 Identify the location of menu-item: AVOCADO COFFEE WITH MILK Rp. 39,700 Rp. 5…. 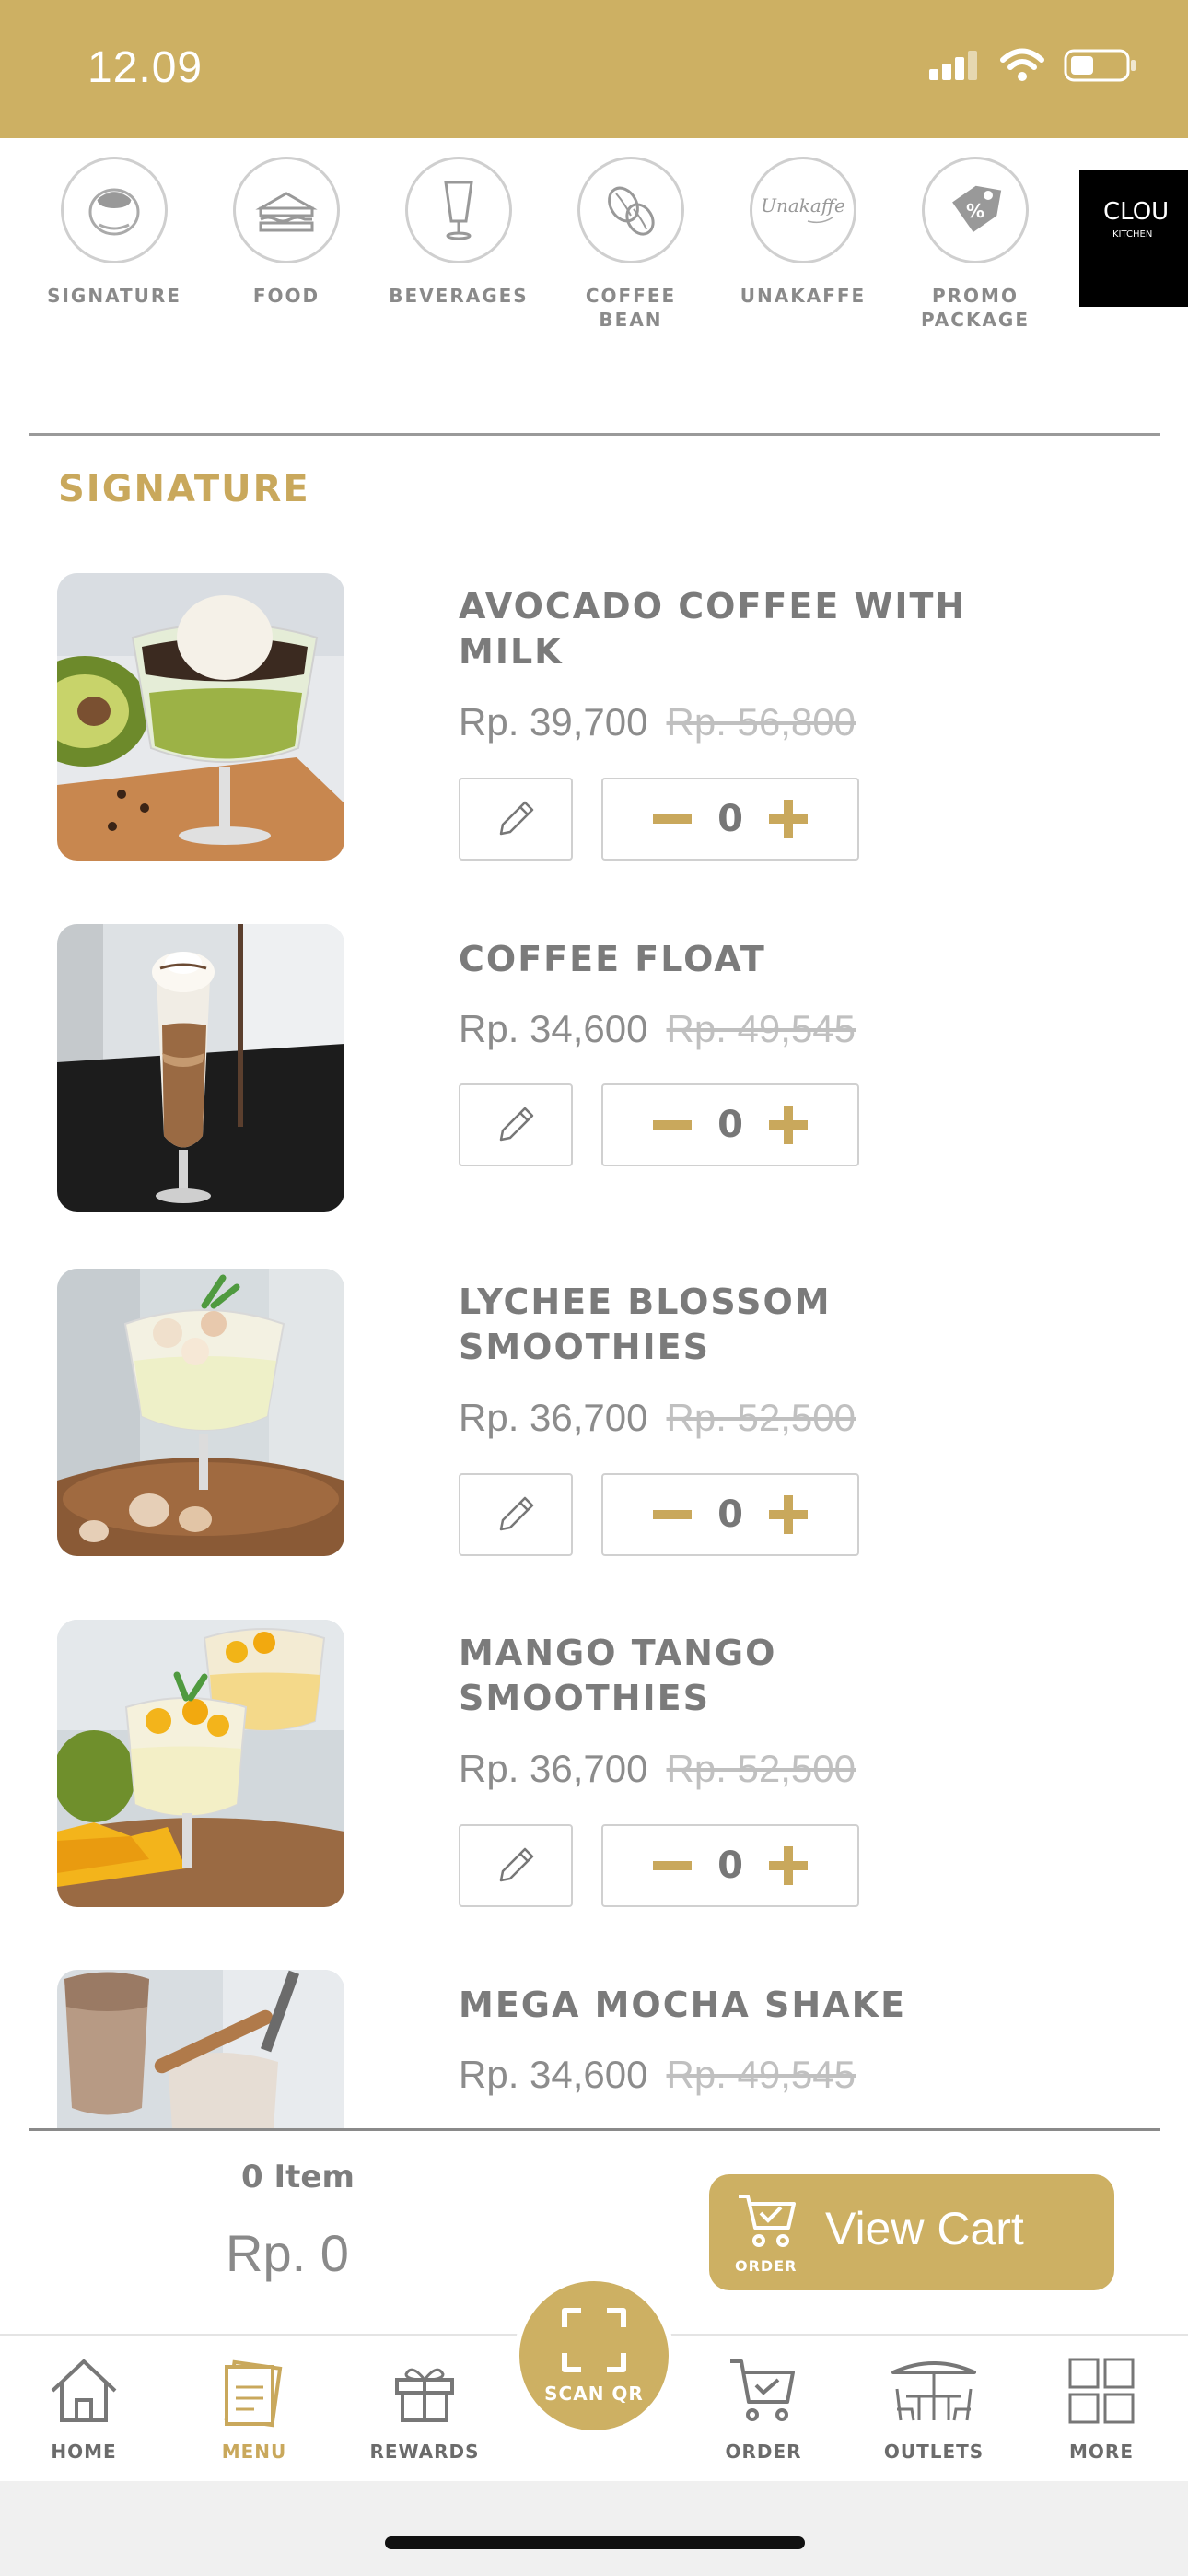
(594, 720).